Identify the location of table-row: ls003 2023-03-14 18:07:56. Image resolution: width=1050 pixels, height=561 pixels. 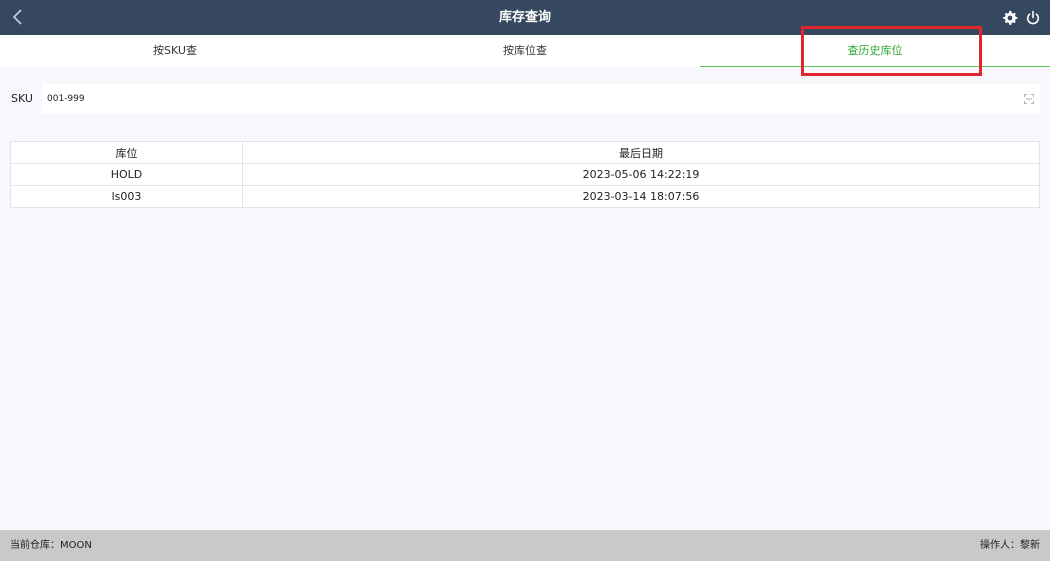
(525, 196).